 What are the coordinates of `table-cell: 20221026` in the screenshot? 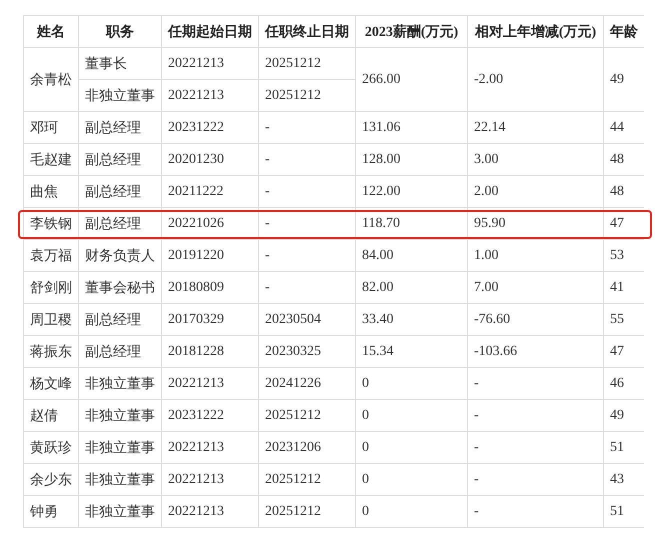 It's located at (210, 224).